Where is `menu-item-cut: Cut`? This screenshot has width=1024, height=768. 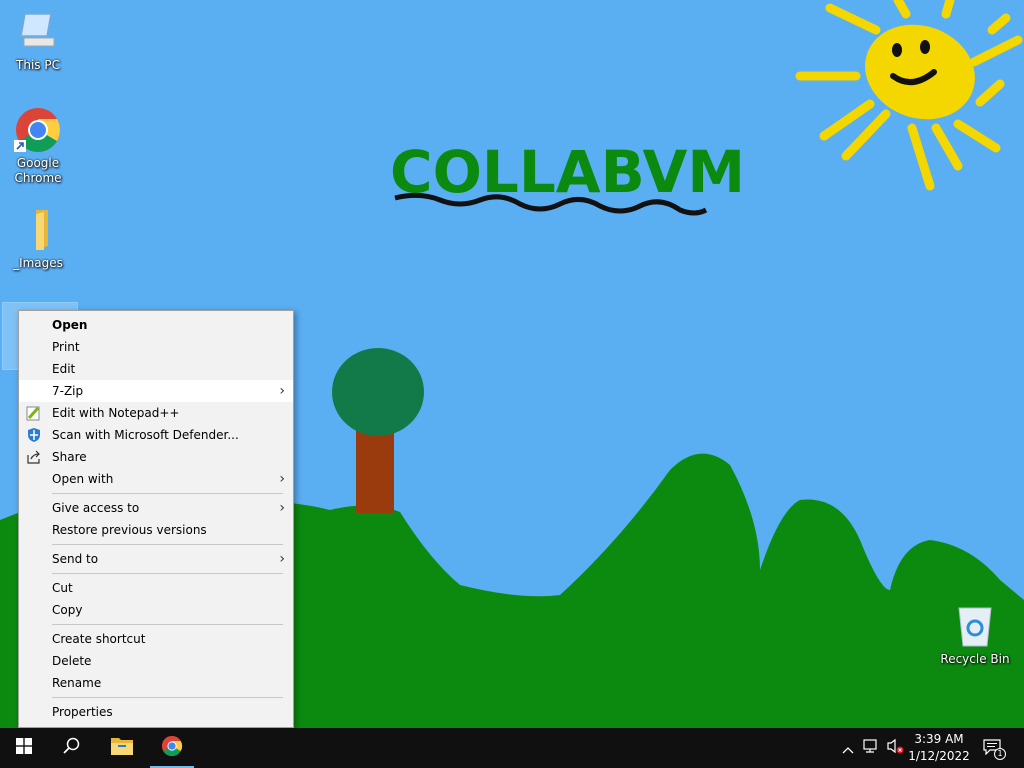
menu-item-cut: Cut is located at coordinates (156, 588).